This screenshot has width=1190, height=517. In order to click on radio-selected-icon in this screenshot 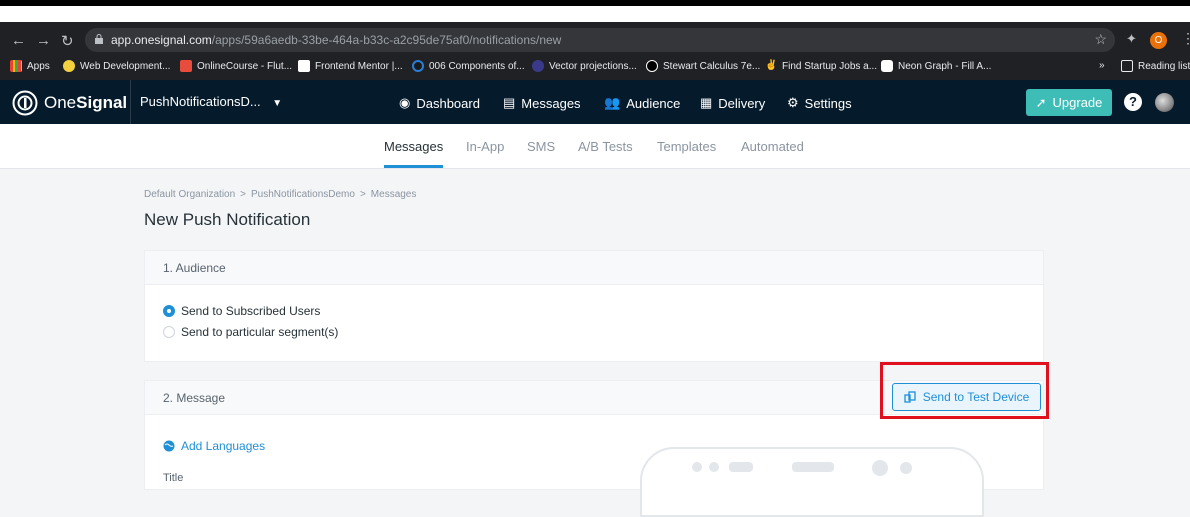, I will do `click(169, 311)`.